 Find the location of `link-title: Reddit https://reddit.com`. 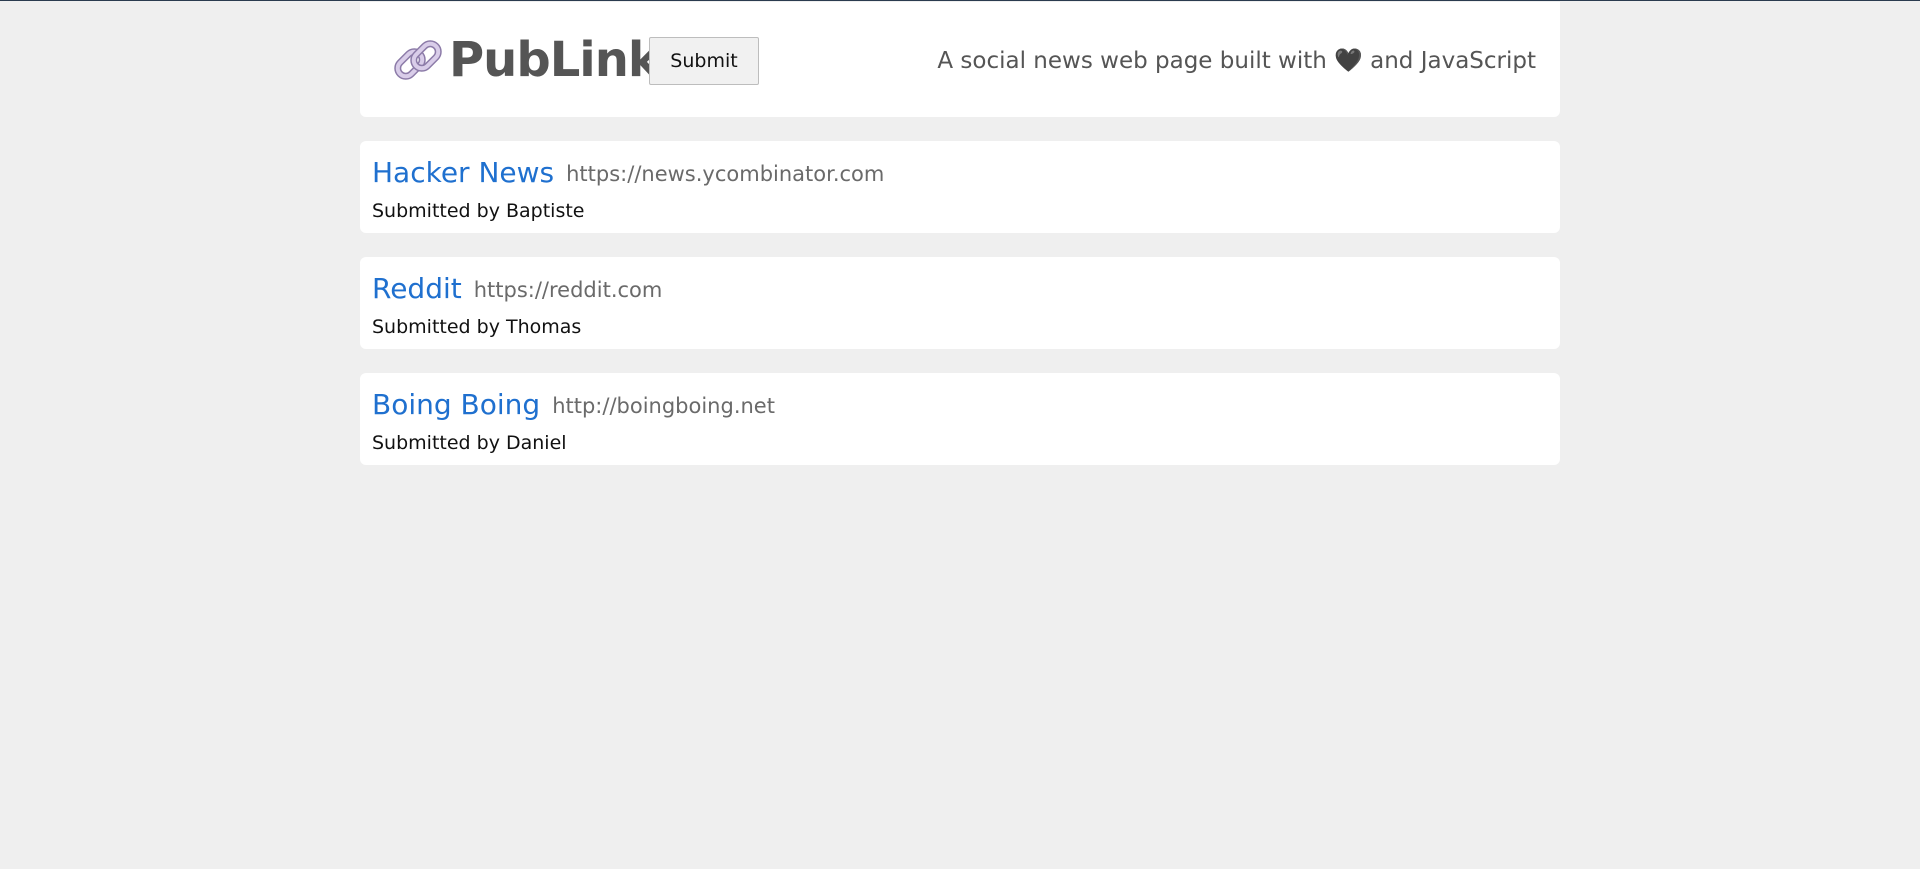

link-title: Reddit https://reddit.com is located at coordinates (517, 289).